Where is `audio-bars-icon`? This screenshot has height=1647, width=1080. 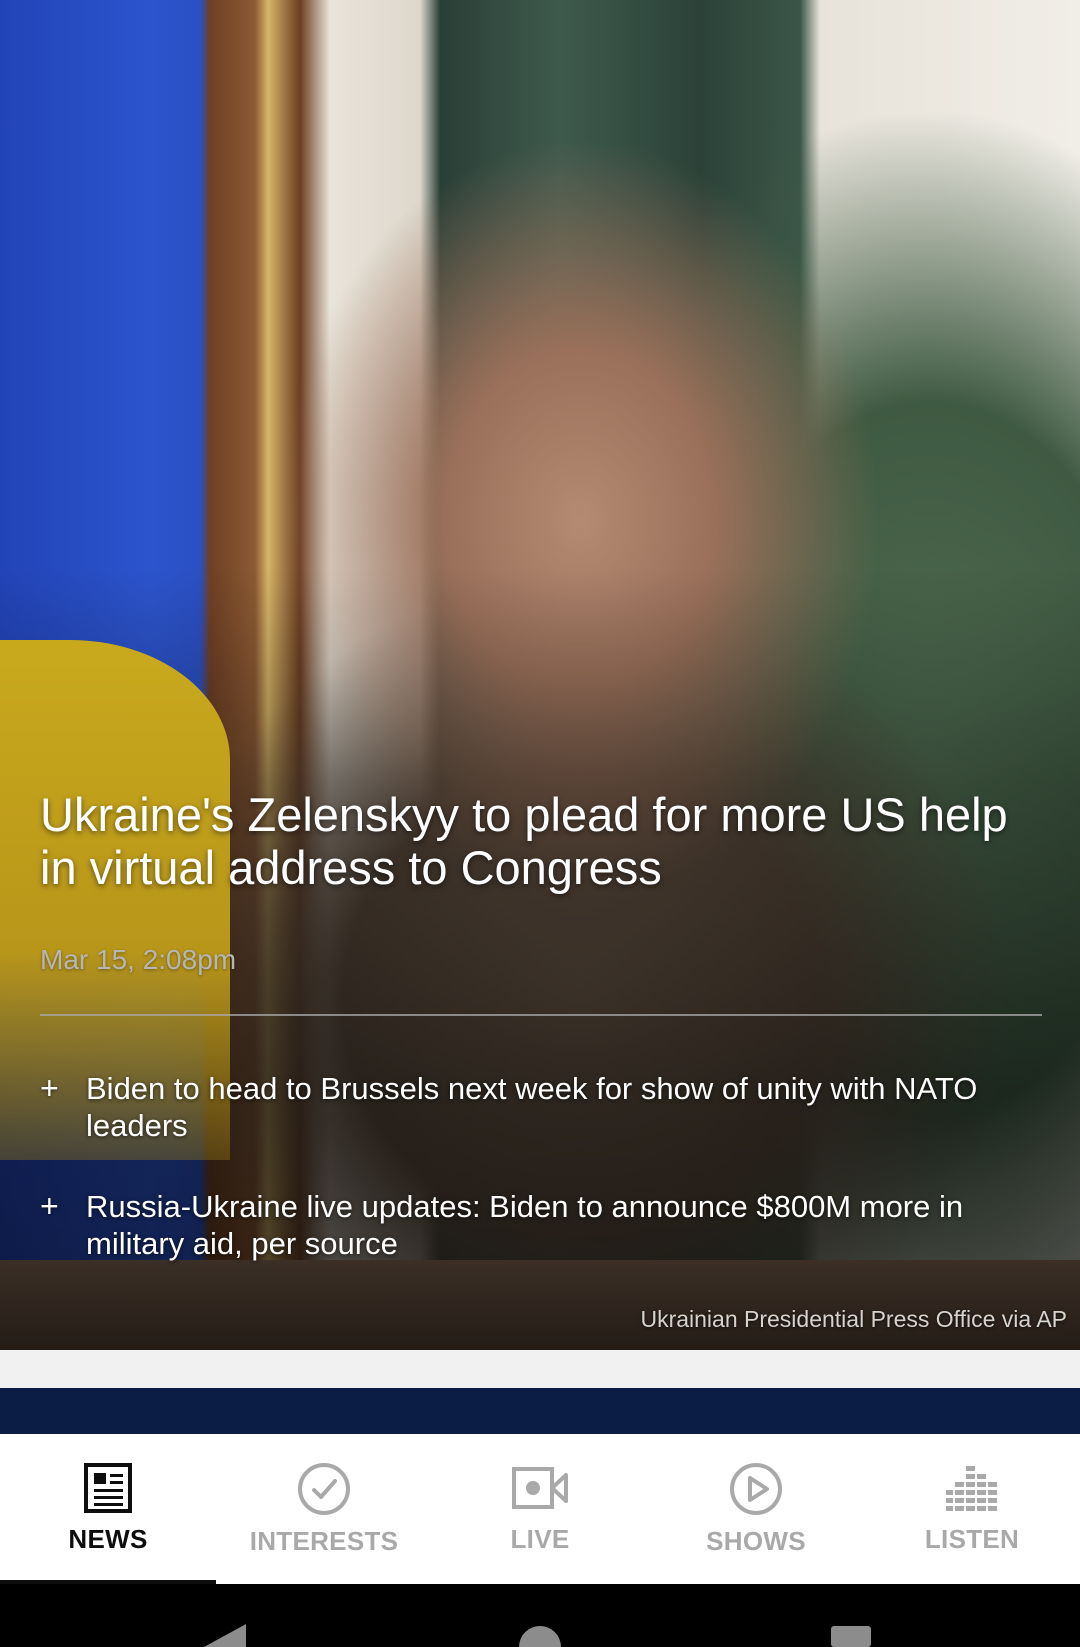 audio-bars-icon is located at coordinates (971, 1488).